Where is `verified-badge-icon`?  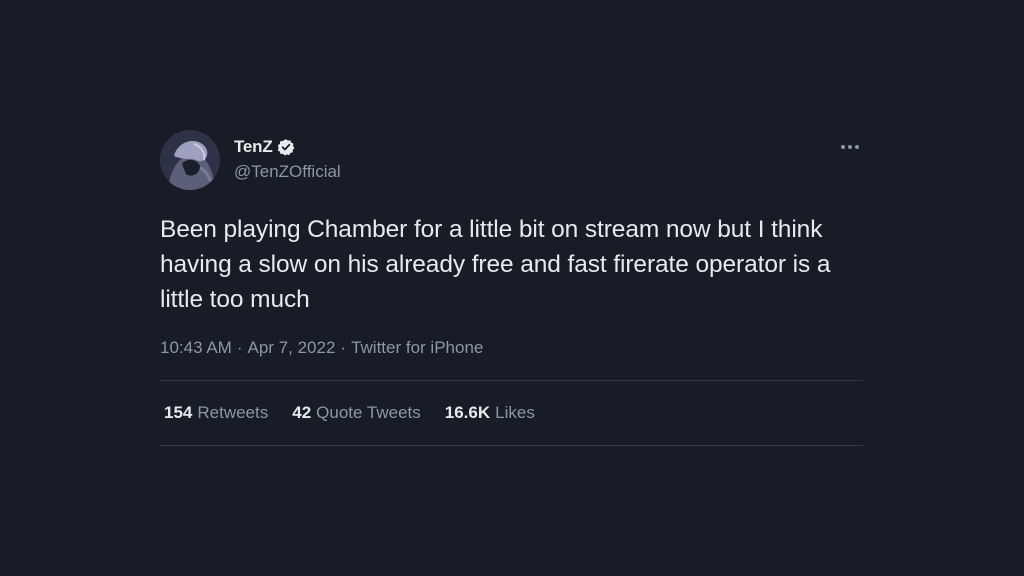
verified-badge-icon is located at coordinates (286, 147).